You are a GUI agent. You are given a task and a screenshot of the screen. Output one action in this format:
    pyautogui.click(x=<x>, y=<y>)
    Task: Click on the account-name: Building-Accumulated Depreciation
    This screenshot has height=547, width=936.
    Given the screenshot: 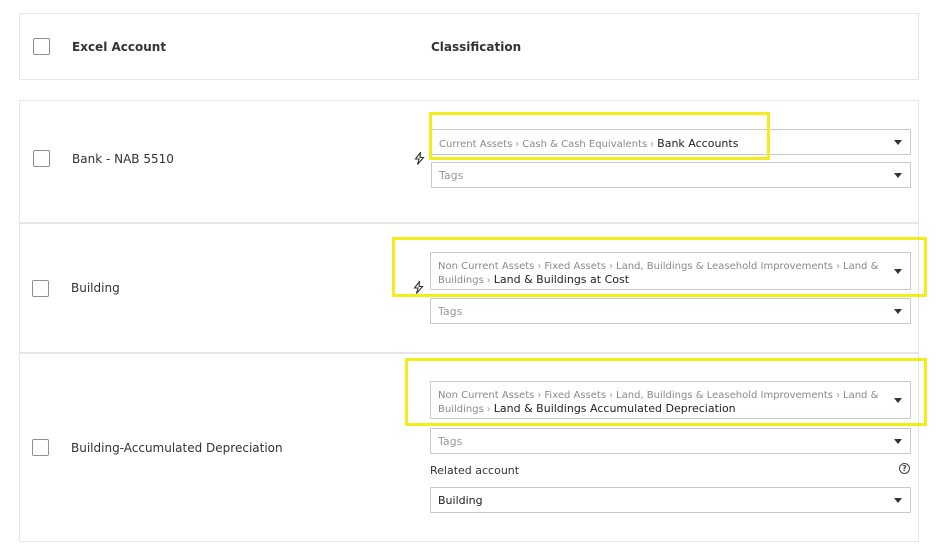 What is the action you would take?
    pyautogui.click(x=177, y=448)
    